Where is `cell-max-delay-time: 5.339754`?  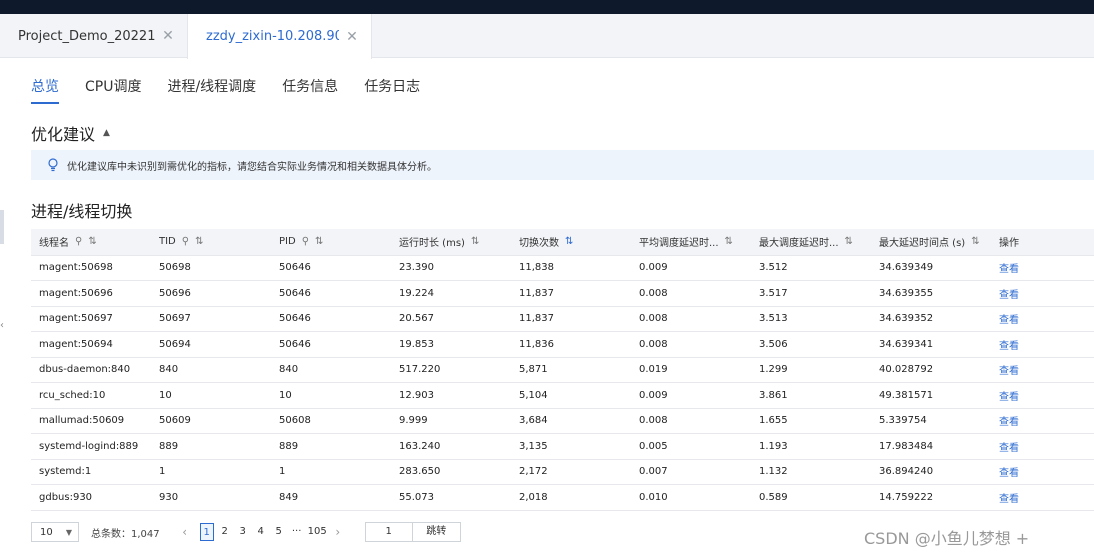
cell-max-delay-time: 5.339754 is located at coordinates (931, 421).